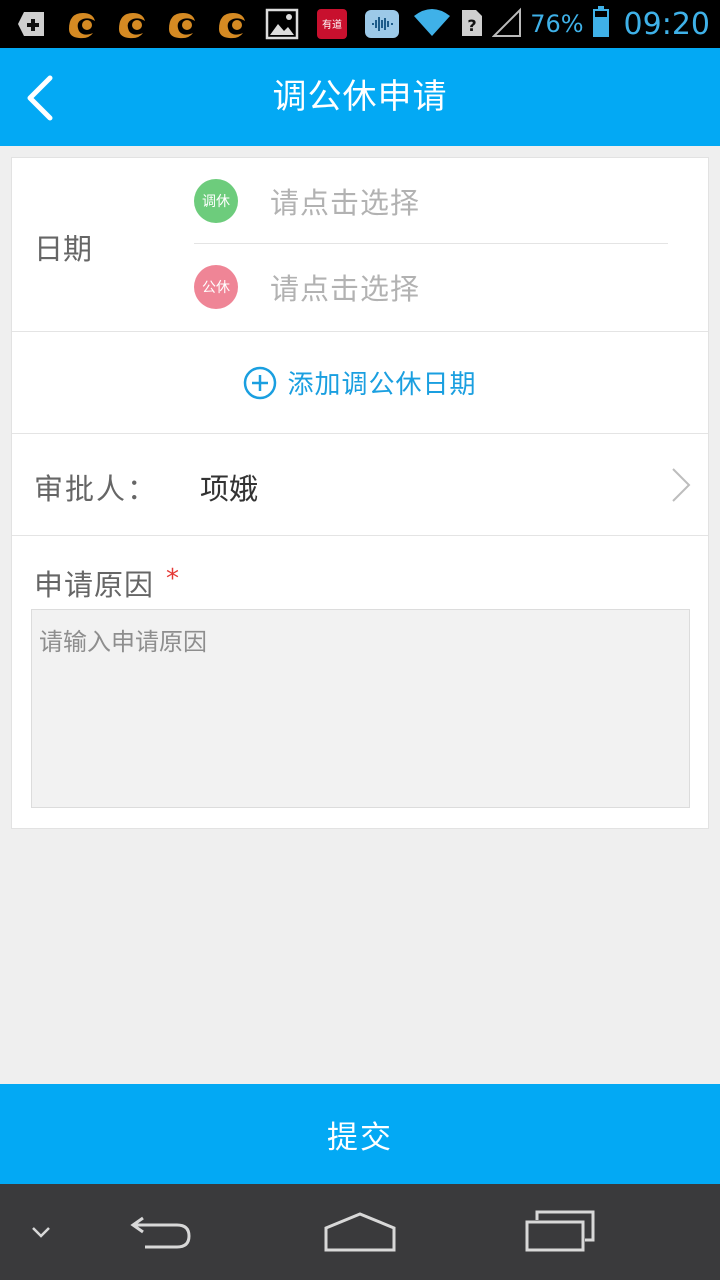  I want to click on back-icon, so click(160, 1232).